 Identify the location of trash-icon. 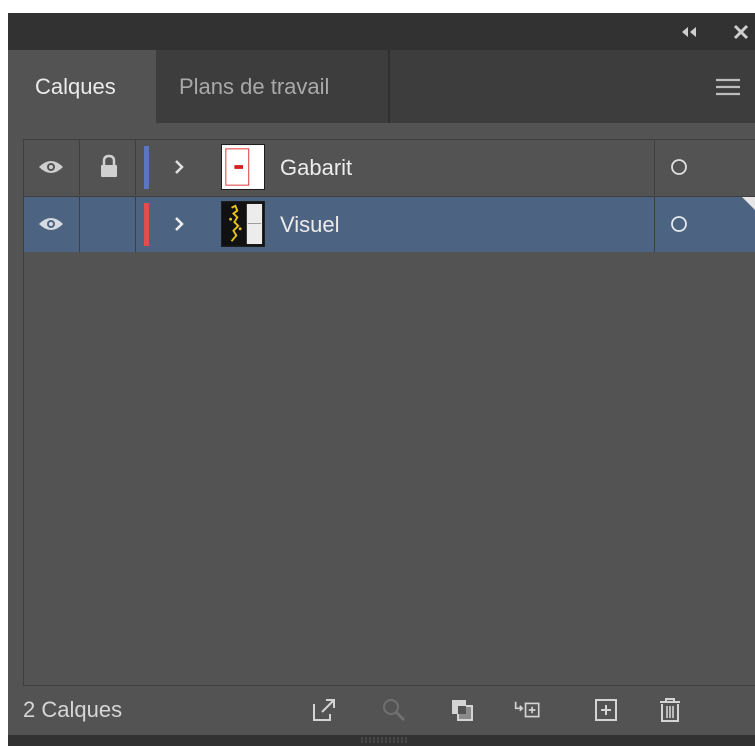
(670, 710).